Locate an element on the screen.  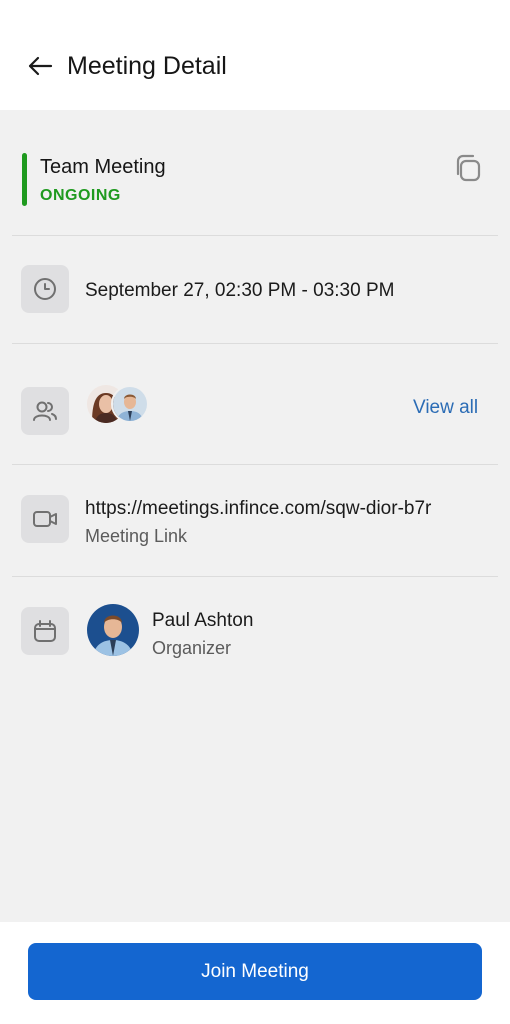
video-icon is located at coordinates (45, 519).